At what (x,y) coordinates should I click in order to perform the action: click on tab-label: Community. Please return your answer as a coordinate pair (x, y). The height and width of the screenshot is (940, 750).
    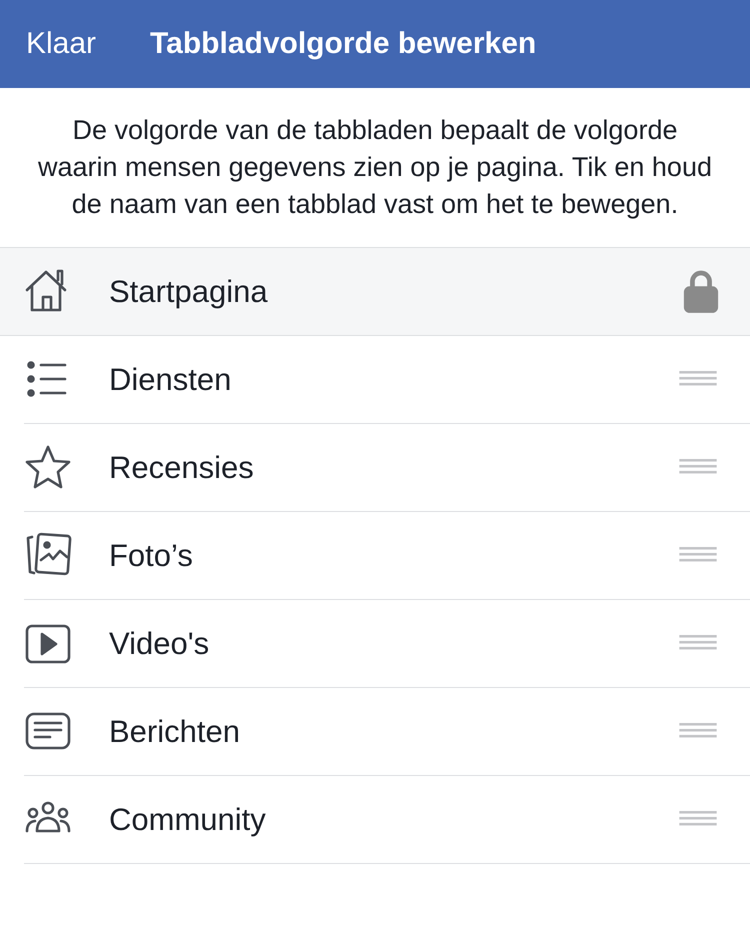
    Looking at the image, I should click on (188, 820).